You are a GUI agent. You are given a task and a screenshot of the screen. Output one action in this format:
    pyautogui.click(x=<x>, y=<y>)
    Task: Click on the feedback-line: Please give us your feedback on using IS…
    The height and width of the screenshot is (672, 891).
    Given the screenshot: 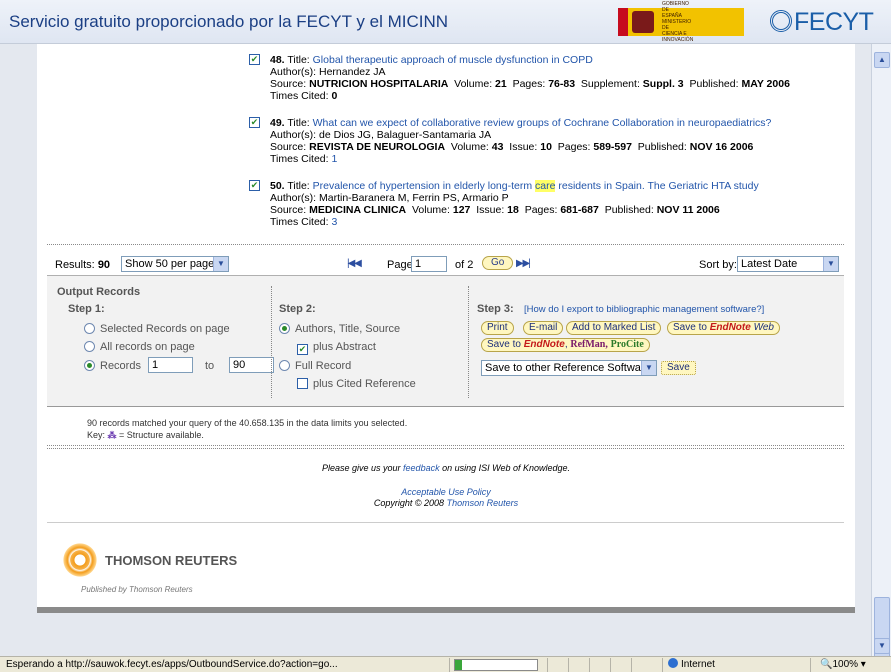 What is the action you would take?
    pyautogui.click(x=446, y=468)
    